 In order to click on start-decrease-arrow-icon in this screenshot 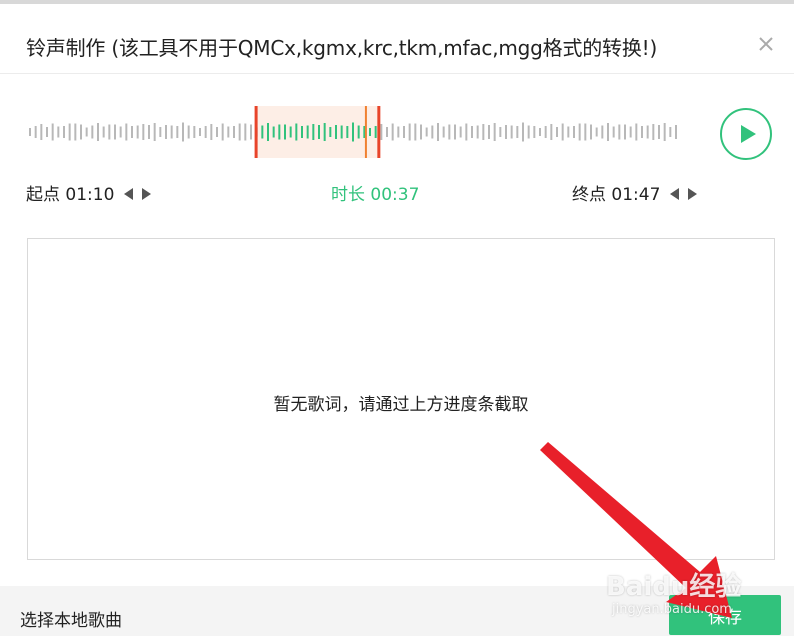, I will do `click(128, 194)`.